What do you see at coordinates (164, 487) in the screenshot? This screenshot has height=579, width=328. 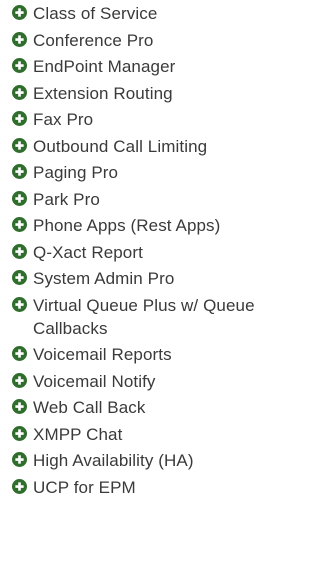 I see `list-item: UCP for EPM` at bounding box center [164, 487].